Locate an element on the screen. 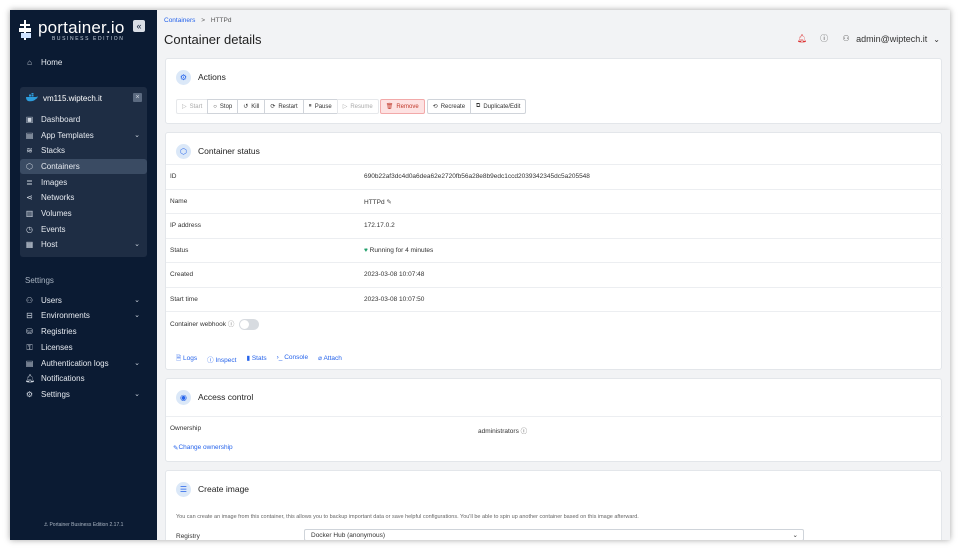 Image resolution: width=960 pixels, height=549 pixels. events-icon: ◷ is located at coordinates (29, 229).